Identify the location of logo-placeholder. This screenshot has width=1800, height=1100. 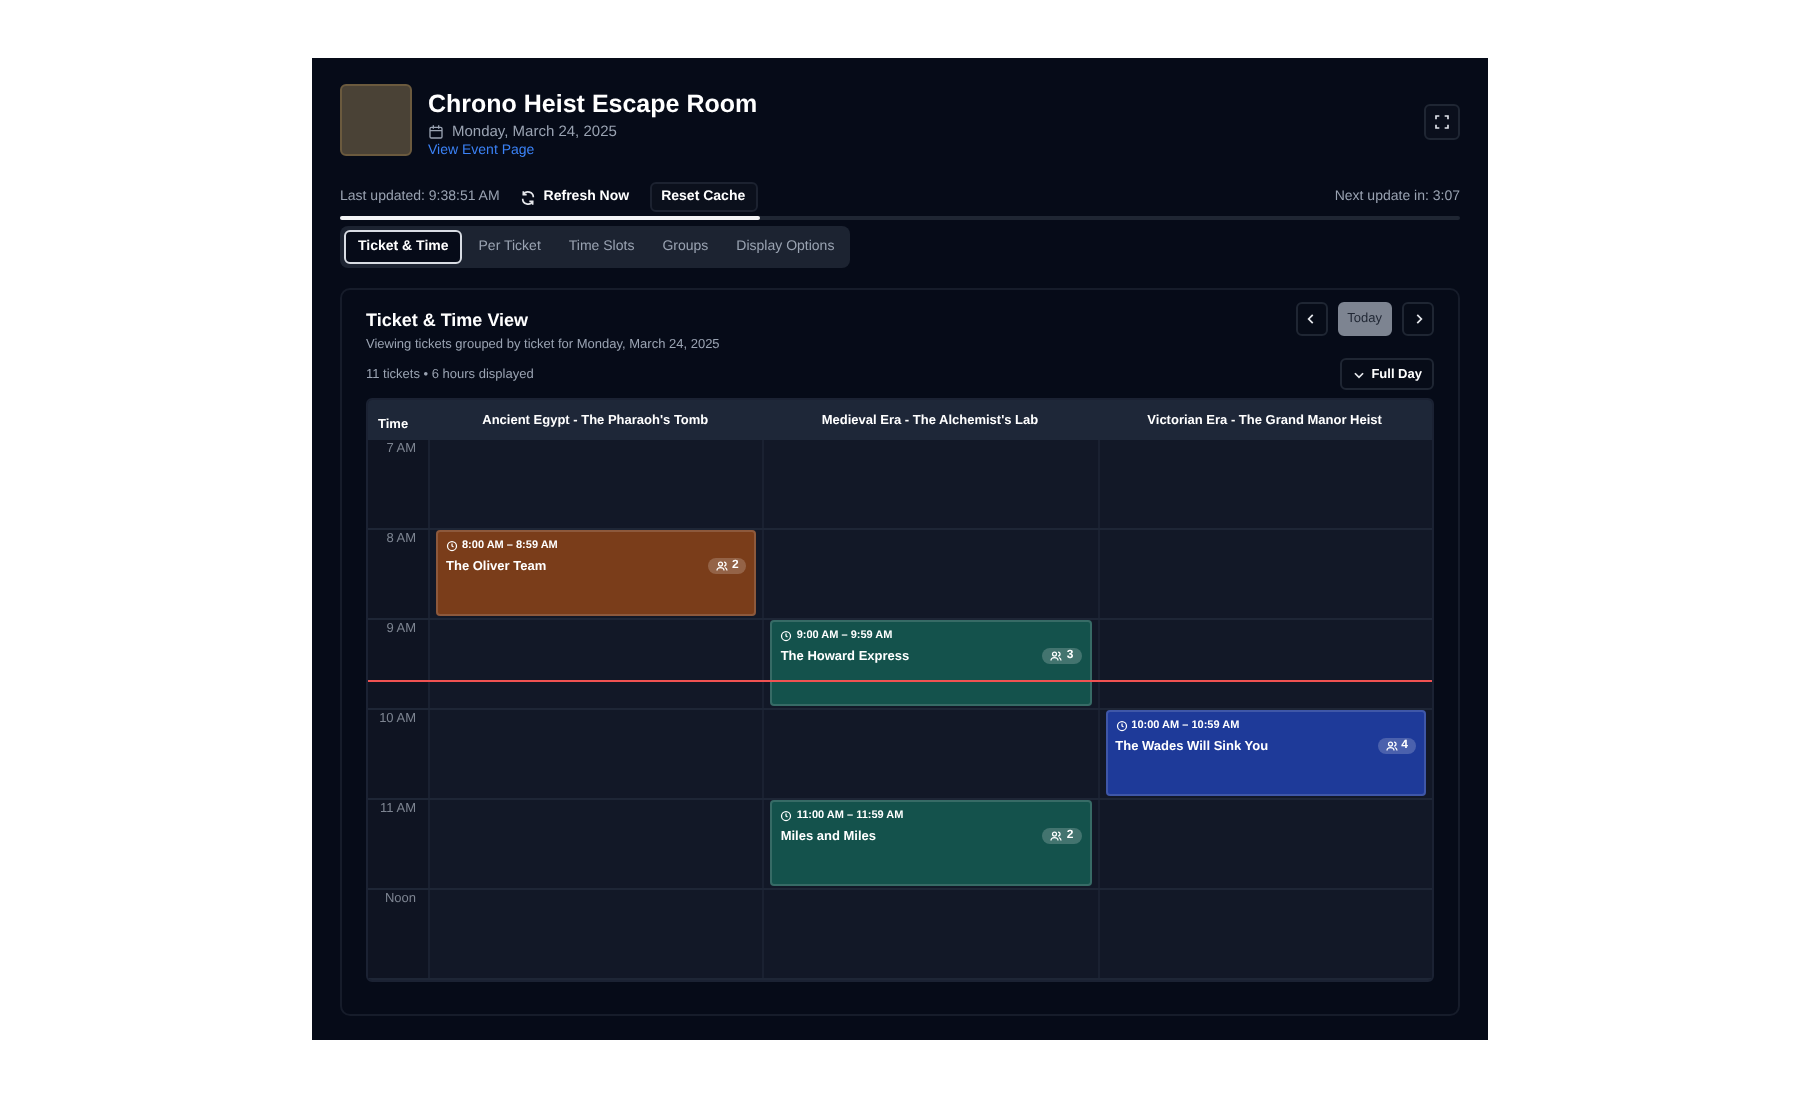
(376, 120).